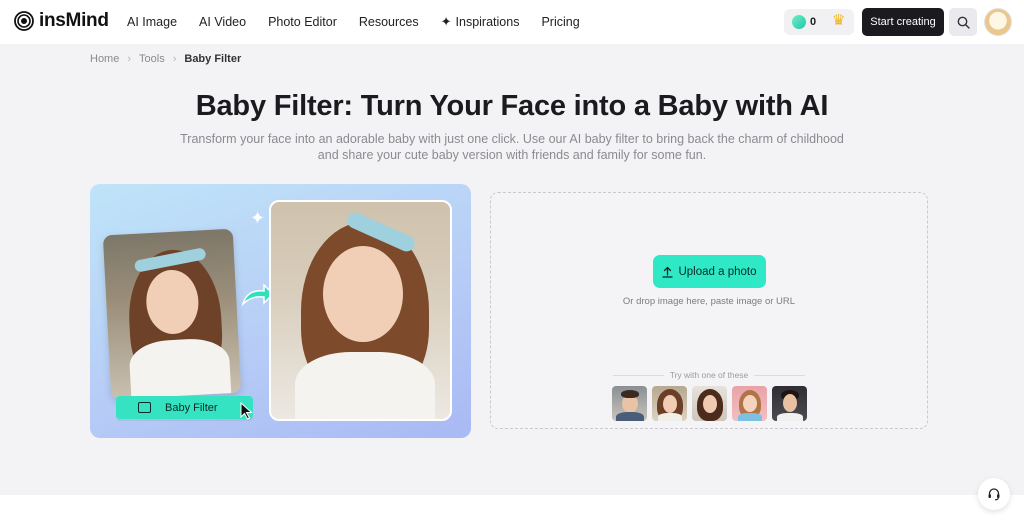 This screenshot has height=523, width=1024. I want to click on breadcrumb-current: Baby Filter, so click(213, 59).